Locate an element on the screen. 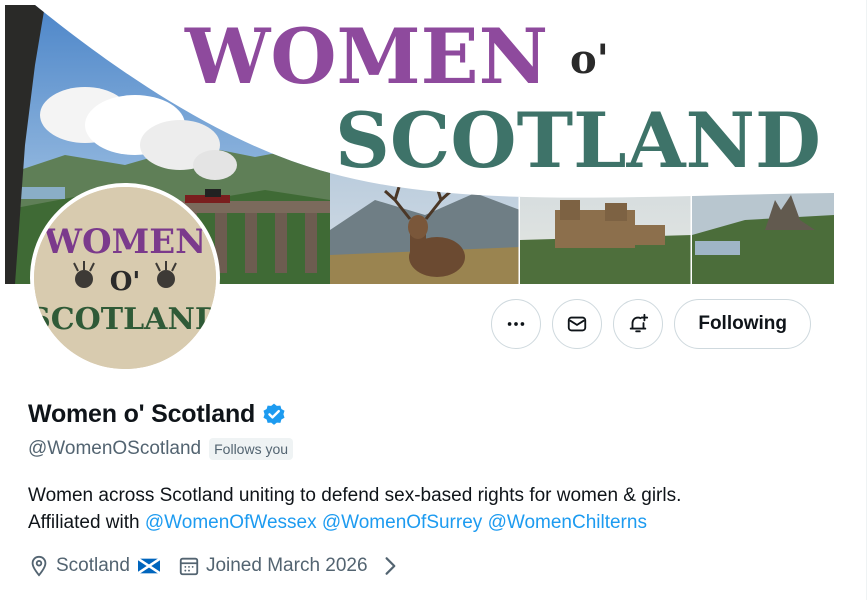 Image resolution: width=867 pixels, height=600 pixels. profile-meta: Scotland Joined March 2026 is located at coordinates (224, 566).